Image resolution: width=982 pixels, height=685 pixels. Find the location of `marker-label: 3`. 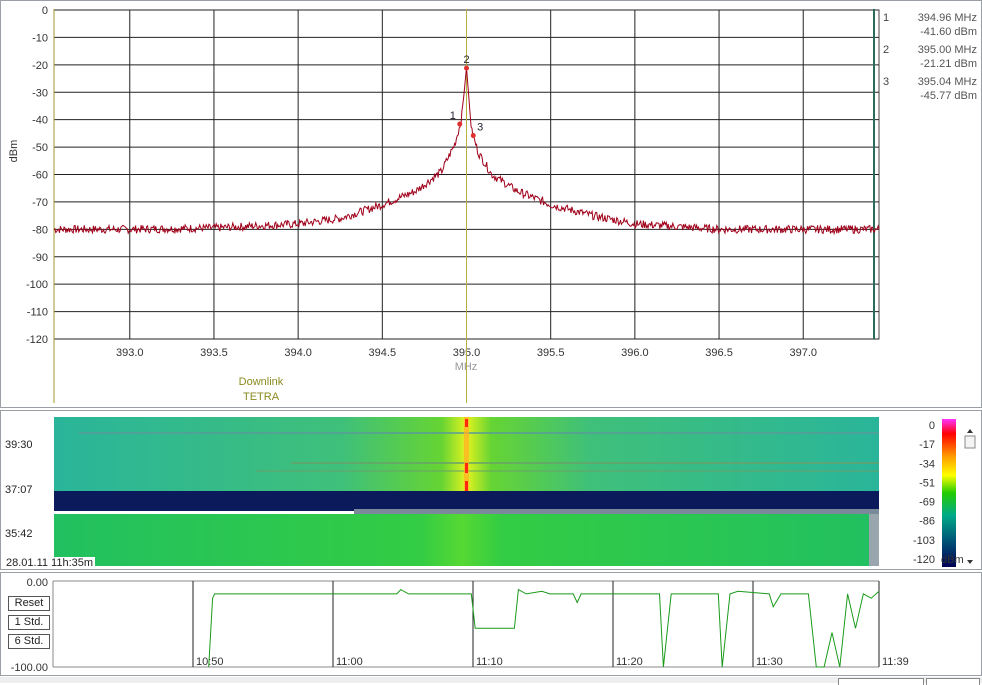

marker-label: 3 is located at coordinates (480, 127).